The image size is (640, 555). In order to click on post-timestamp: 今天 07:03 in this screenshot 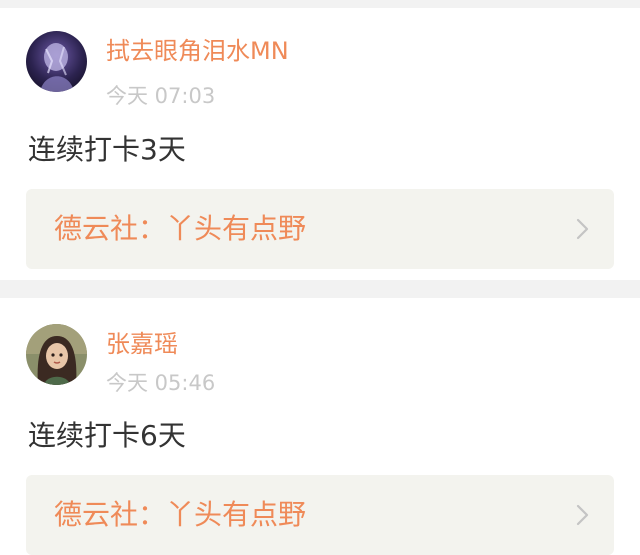, I will do `click(161, 96)`.